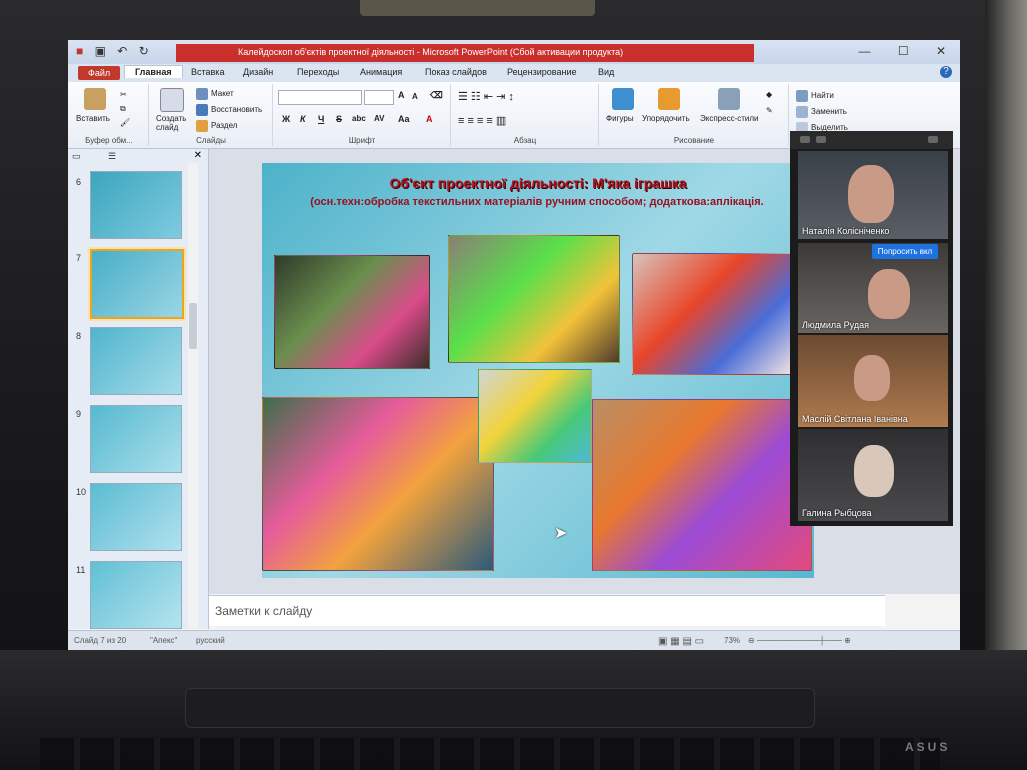 Image resolution: width=1027 pixels, height=770 pixels. What do you see at coordinates (320, 97) in the screenshot?
I see `font-name-input` at bounding box center [320, 97].